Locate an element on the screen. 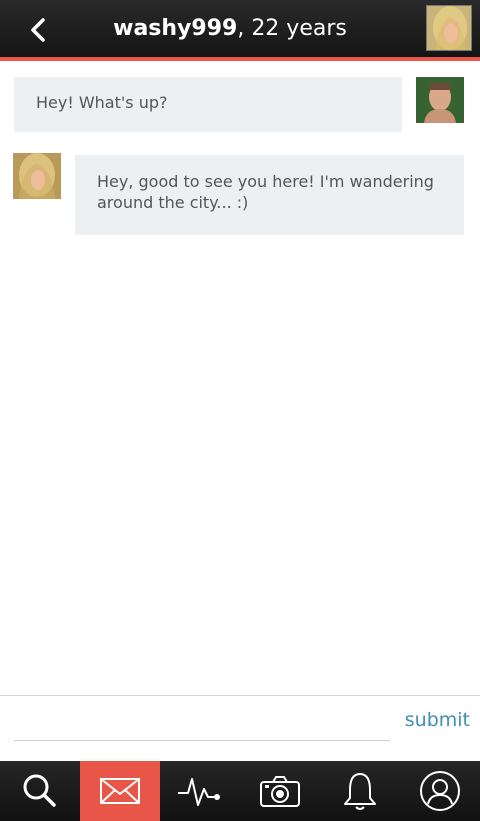  activity-icon is located at coordinates (199, 792).